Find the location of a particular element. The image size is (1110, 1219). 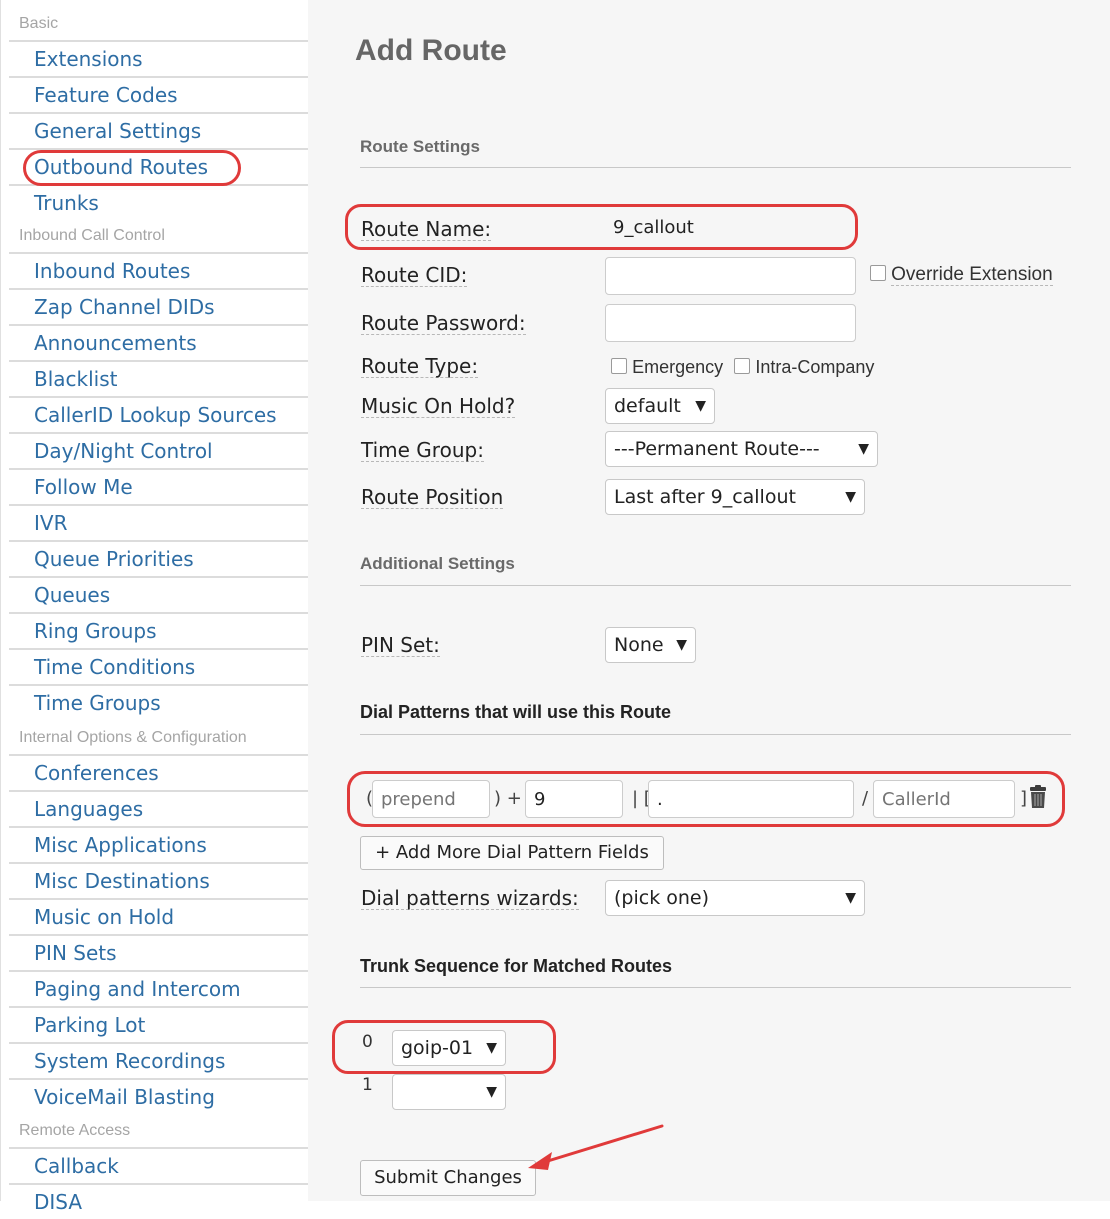

route-cid-input is located at coordinates (730, 276).